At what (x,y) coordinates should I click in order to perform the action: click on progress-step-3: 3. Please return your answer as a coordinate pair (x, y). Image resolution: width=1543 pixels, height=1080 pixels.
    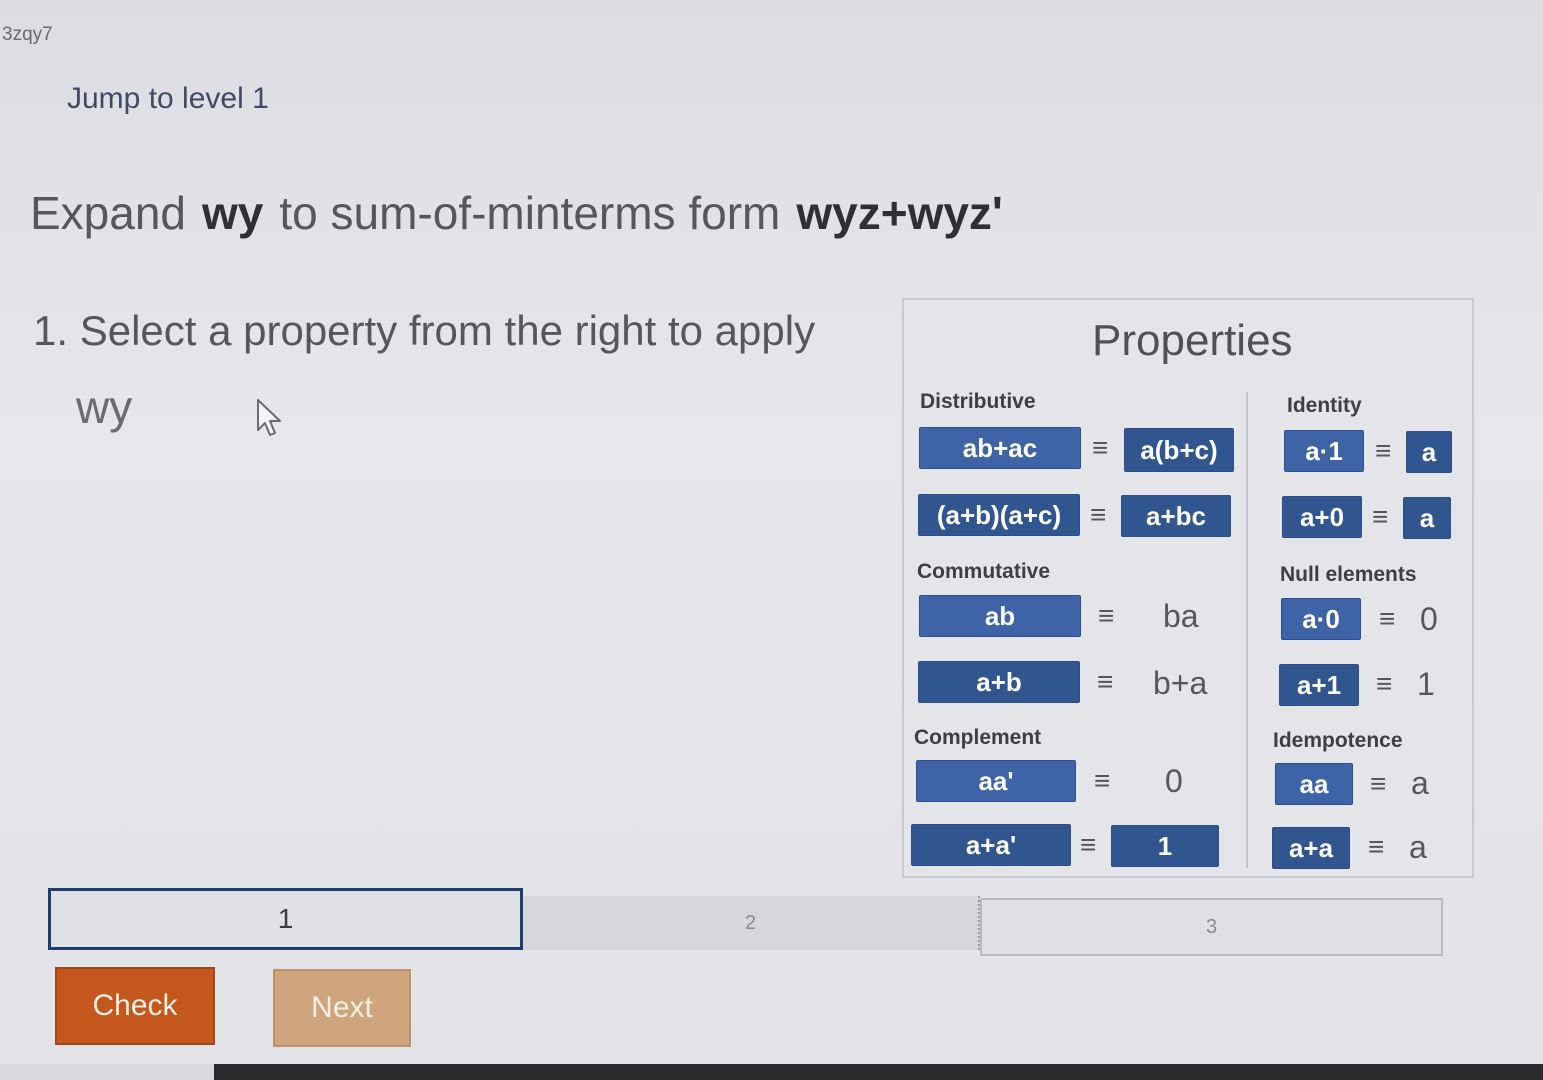
    Looking at the image, I should click on (1211, 927).